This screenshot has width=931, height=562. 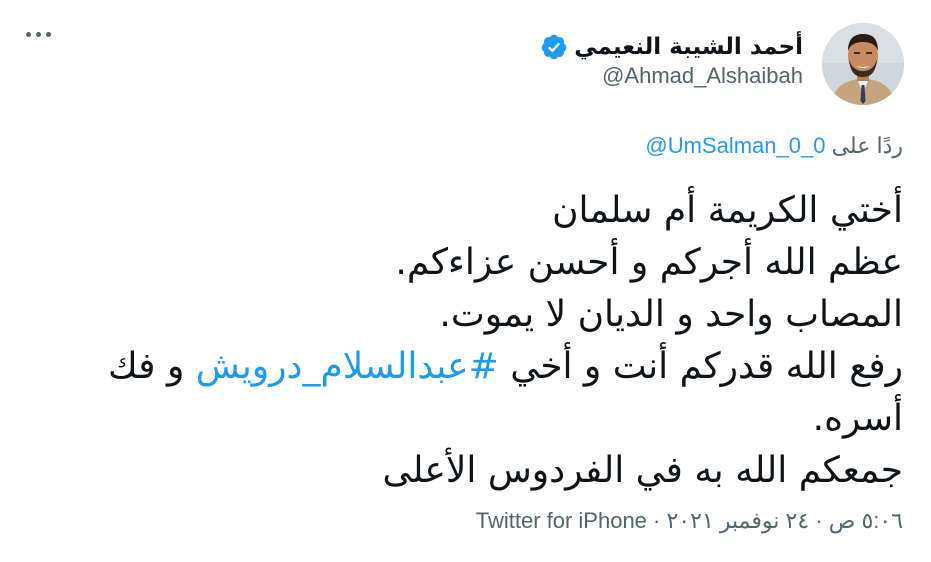 What do you see at coordinates (867, 145) in the screenshot?
I see `reply-prefix: ردًا على` at bounding box center [867, 145].